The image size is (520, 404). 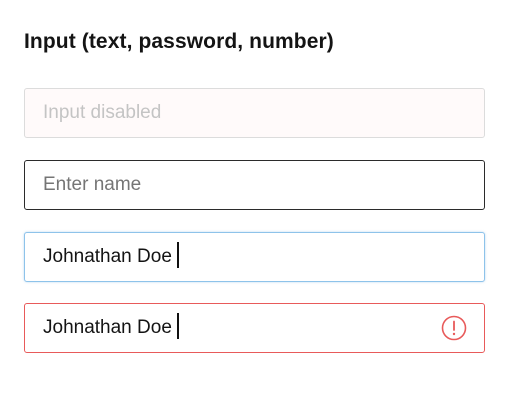 What do you see at coordinates (254, 185) in the screenshot?
I see `name-input: Enter name` at bounding box center [254, 185].